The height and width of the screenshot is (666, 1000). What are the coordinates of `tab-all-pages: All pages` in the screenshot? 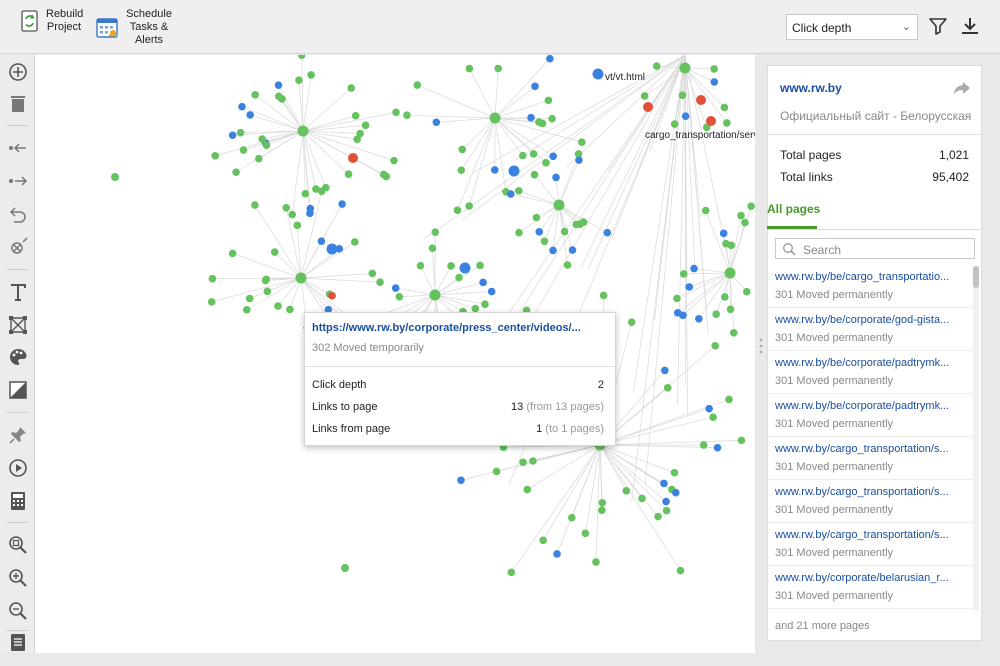 It's located at (793, 209).